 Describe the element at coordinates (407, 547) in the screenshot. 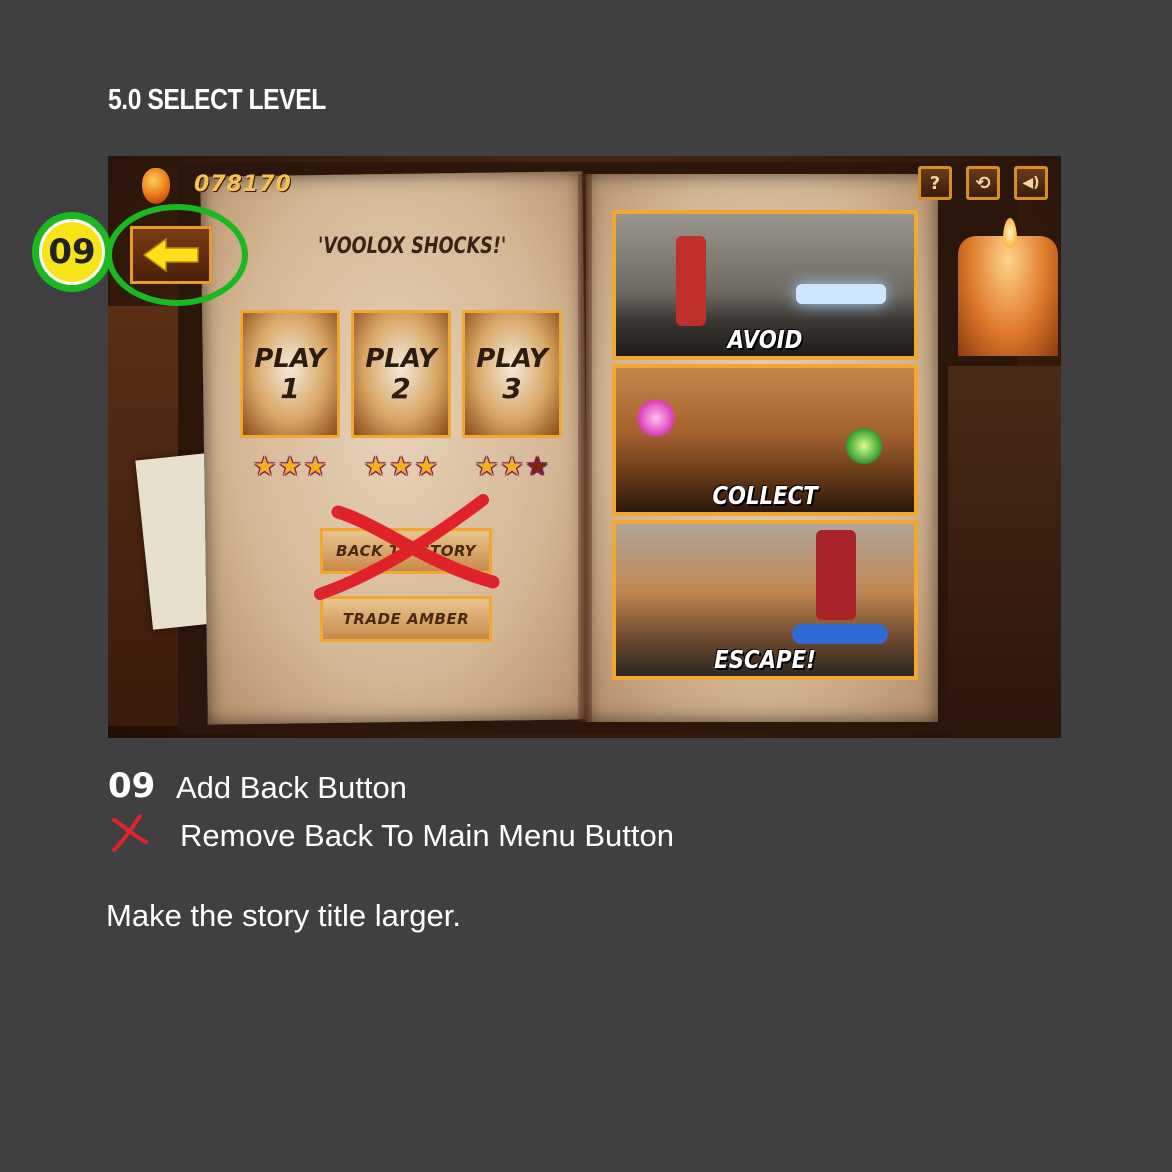

I see `remove-cross-icon` at that location.